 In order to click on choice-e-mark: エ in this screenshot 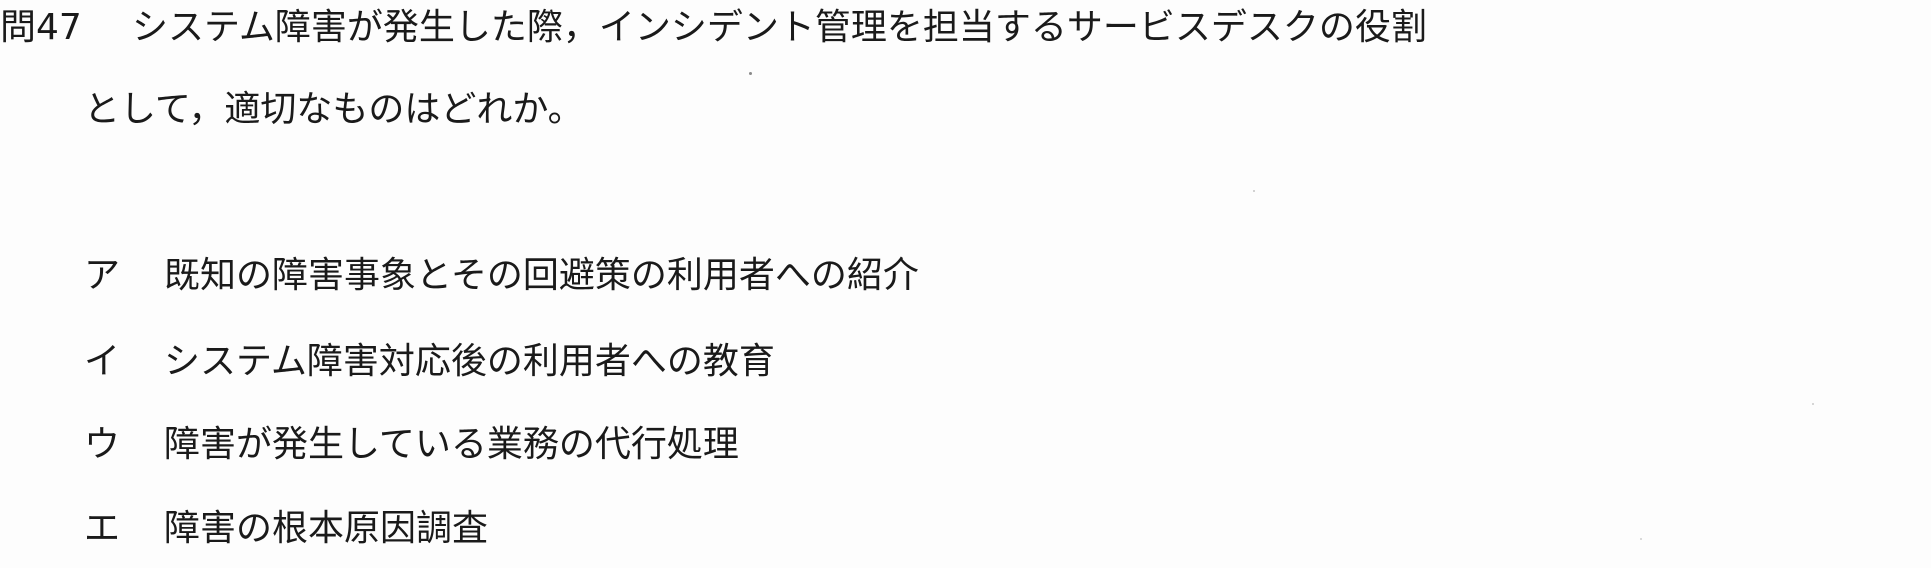, I will do `click(102, 528)`.